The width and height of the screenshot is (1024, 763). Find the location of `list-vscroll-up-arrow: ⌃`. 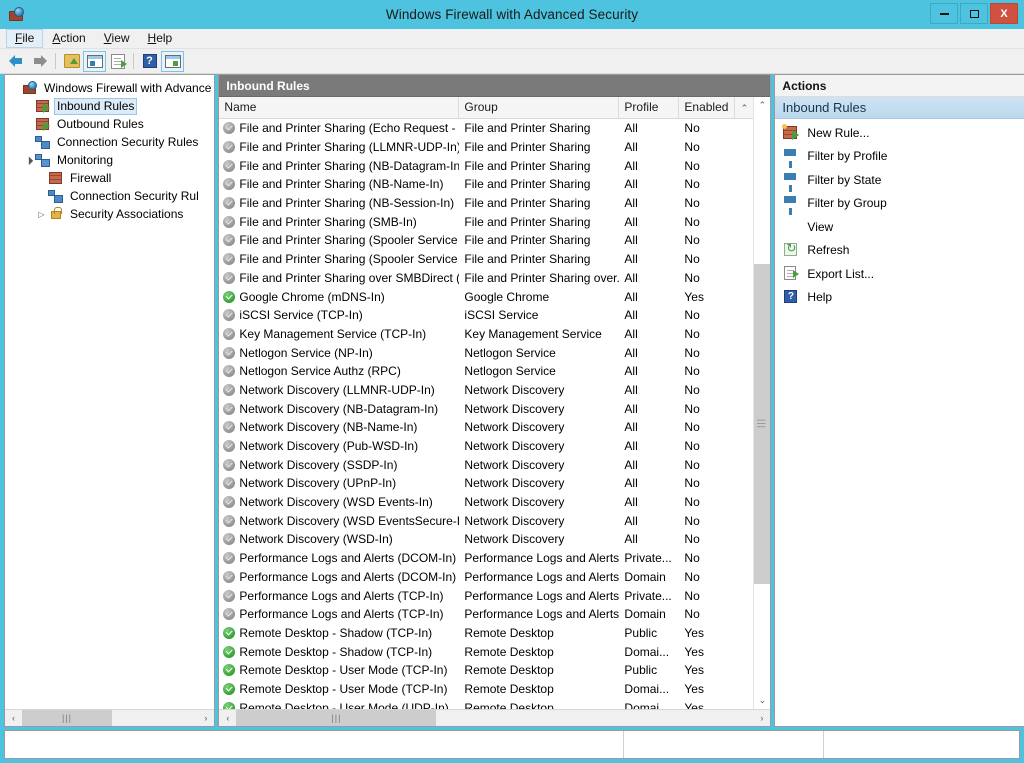

list-vscroll-up-arrow: ⌃ is located at coordinates (762, 105).